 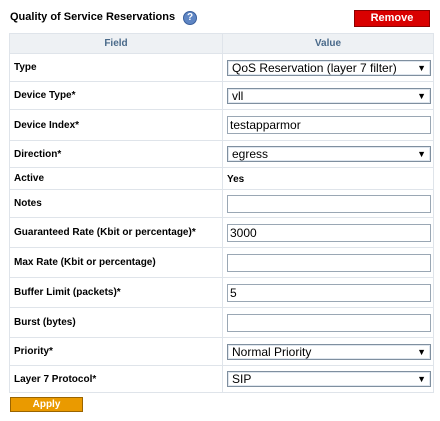 I want to click on table-row: Layer 7 Protocol* SIP ▼, so click(x=221, y=379).